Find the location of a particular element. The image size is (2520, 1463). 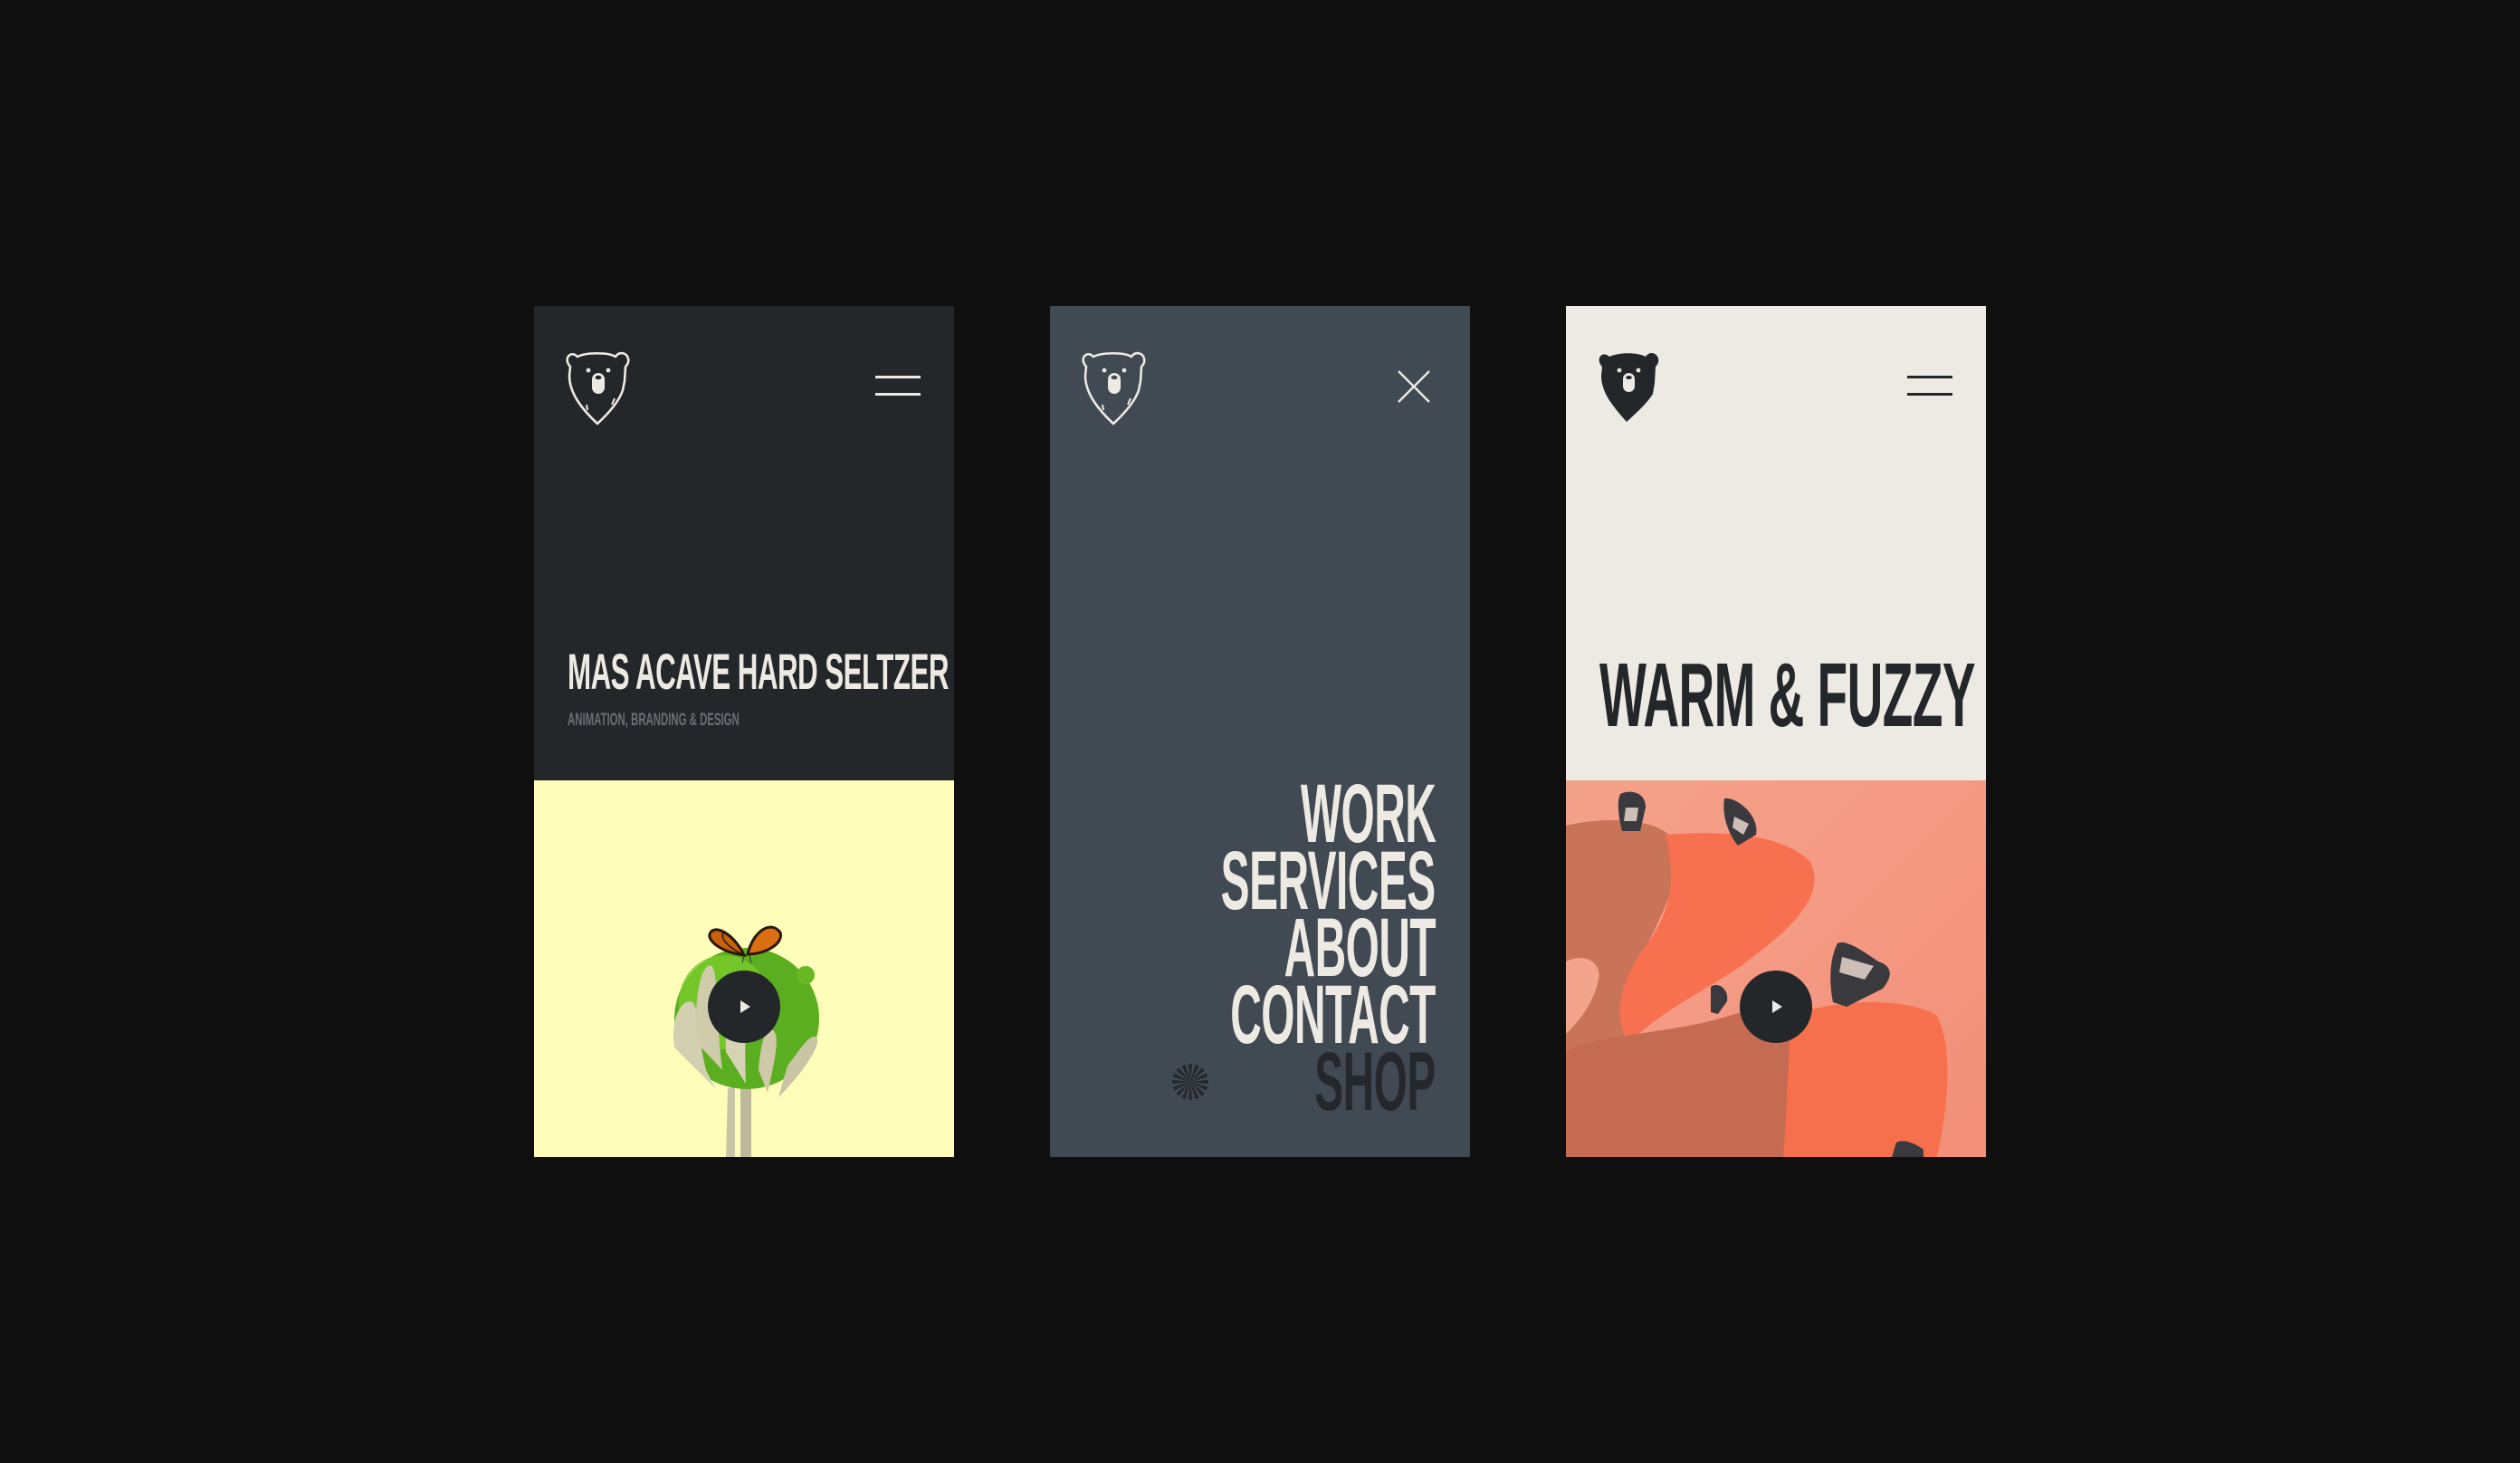

project-title: WARM & FUZZY is located at coordinates (1787, 695).